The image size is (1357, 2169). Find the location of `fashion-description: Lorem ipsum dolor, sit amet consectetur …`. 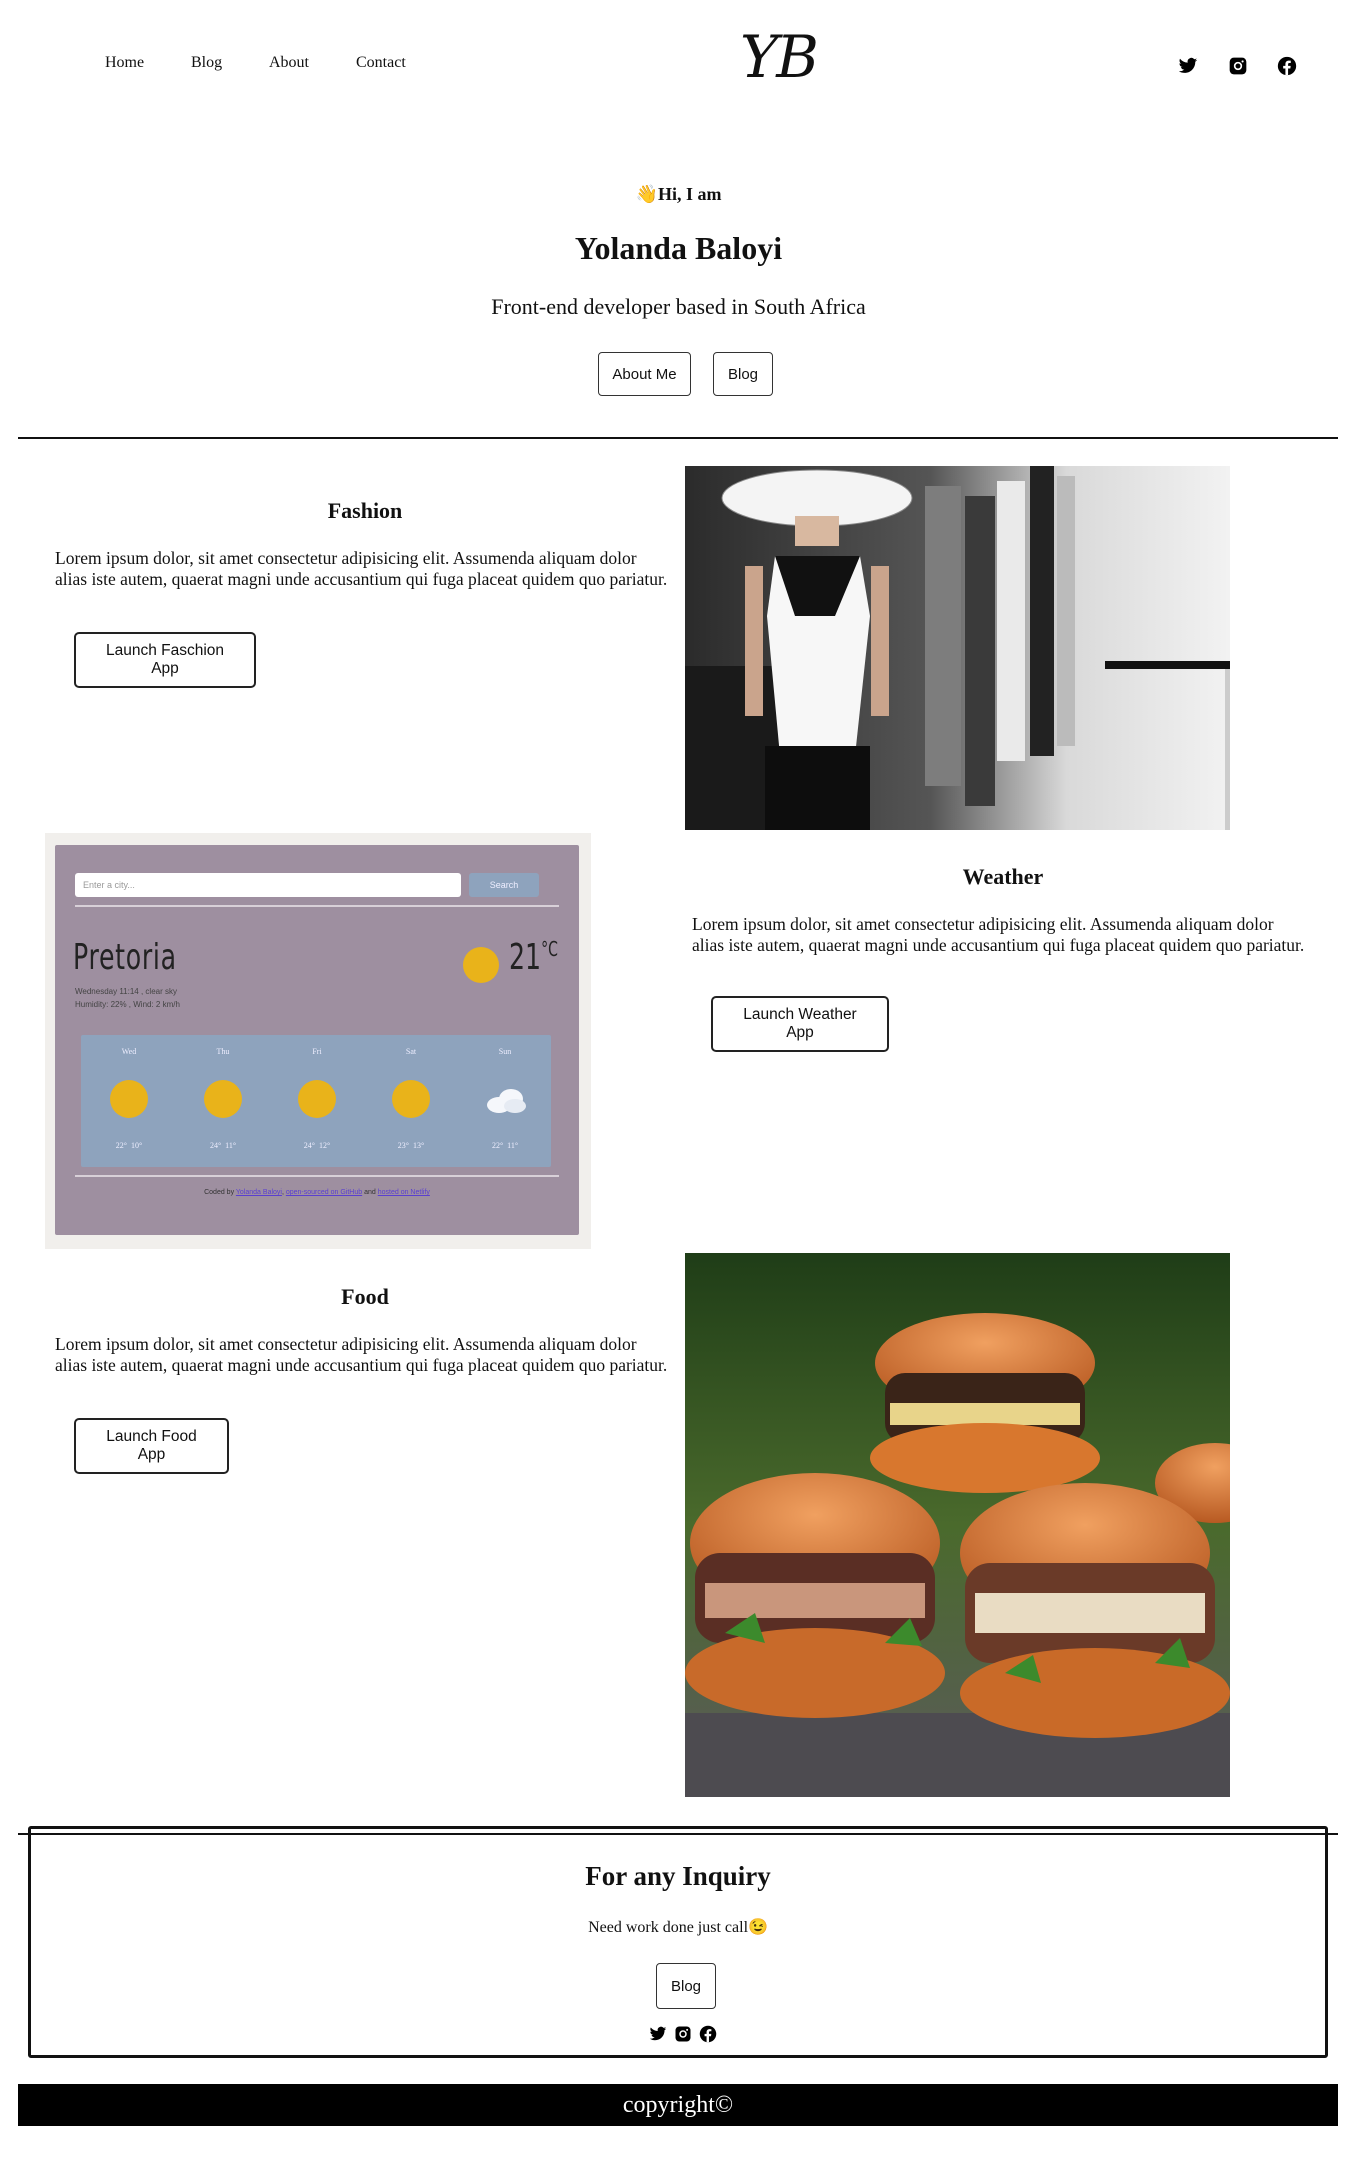

fashion-description: Lorem ipsum dolor, sit amet consectetur … is located at coordinates (361, 568).